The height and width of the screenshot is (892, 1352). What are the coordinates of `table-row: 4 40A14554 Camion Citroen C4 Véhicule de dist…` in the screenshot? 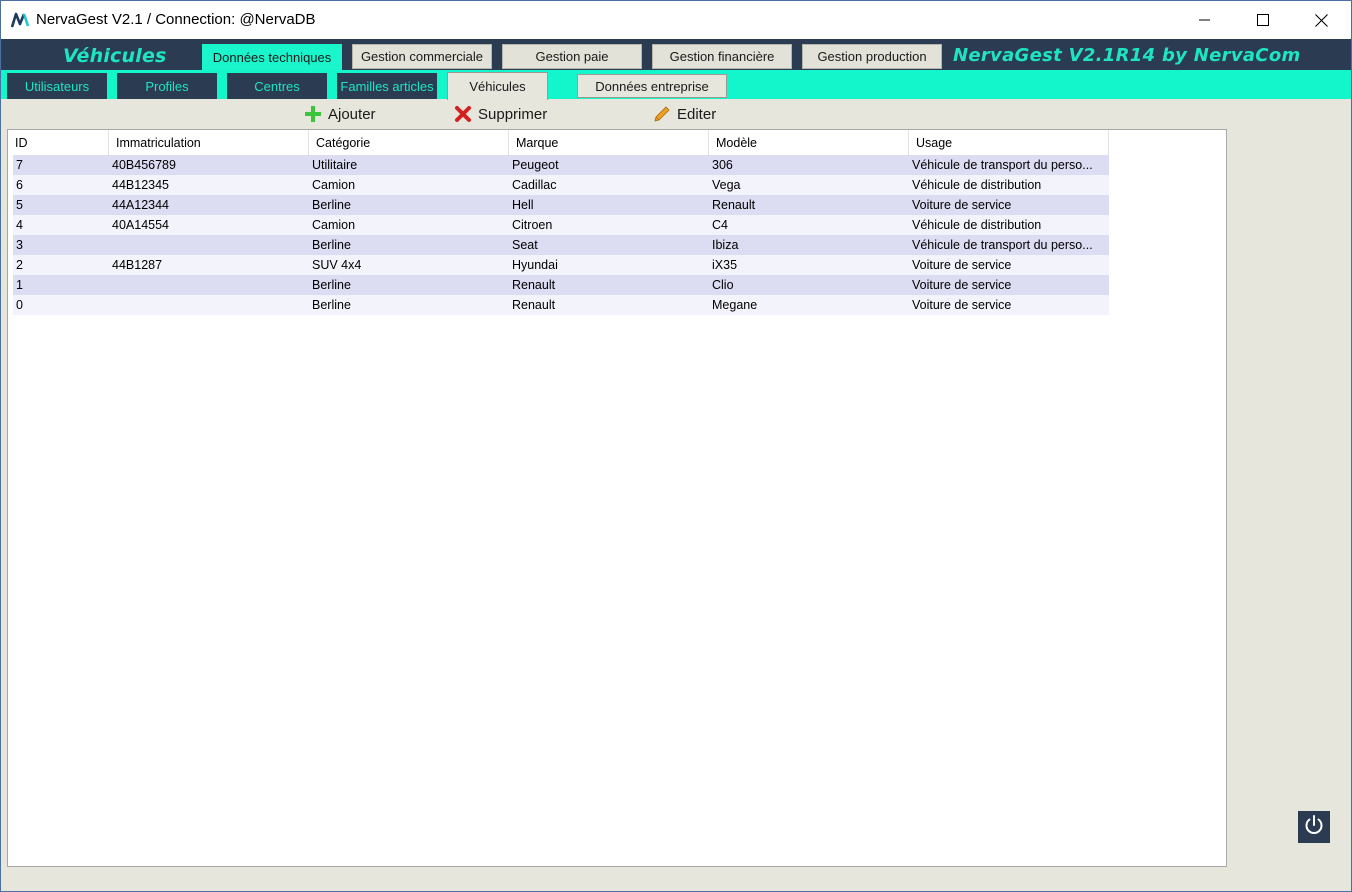 It's located at (561, 225).